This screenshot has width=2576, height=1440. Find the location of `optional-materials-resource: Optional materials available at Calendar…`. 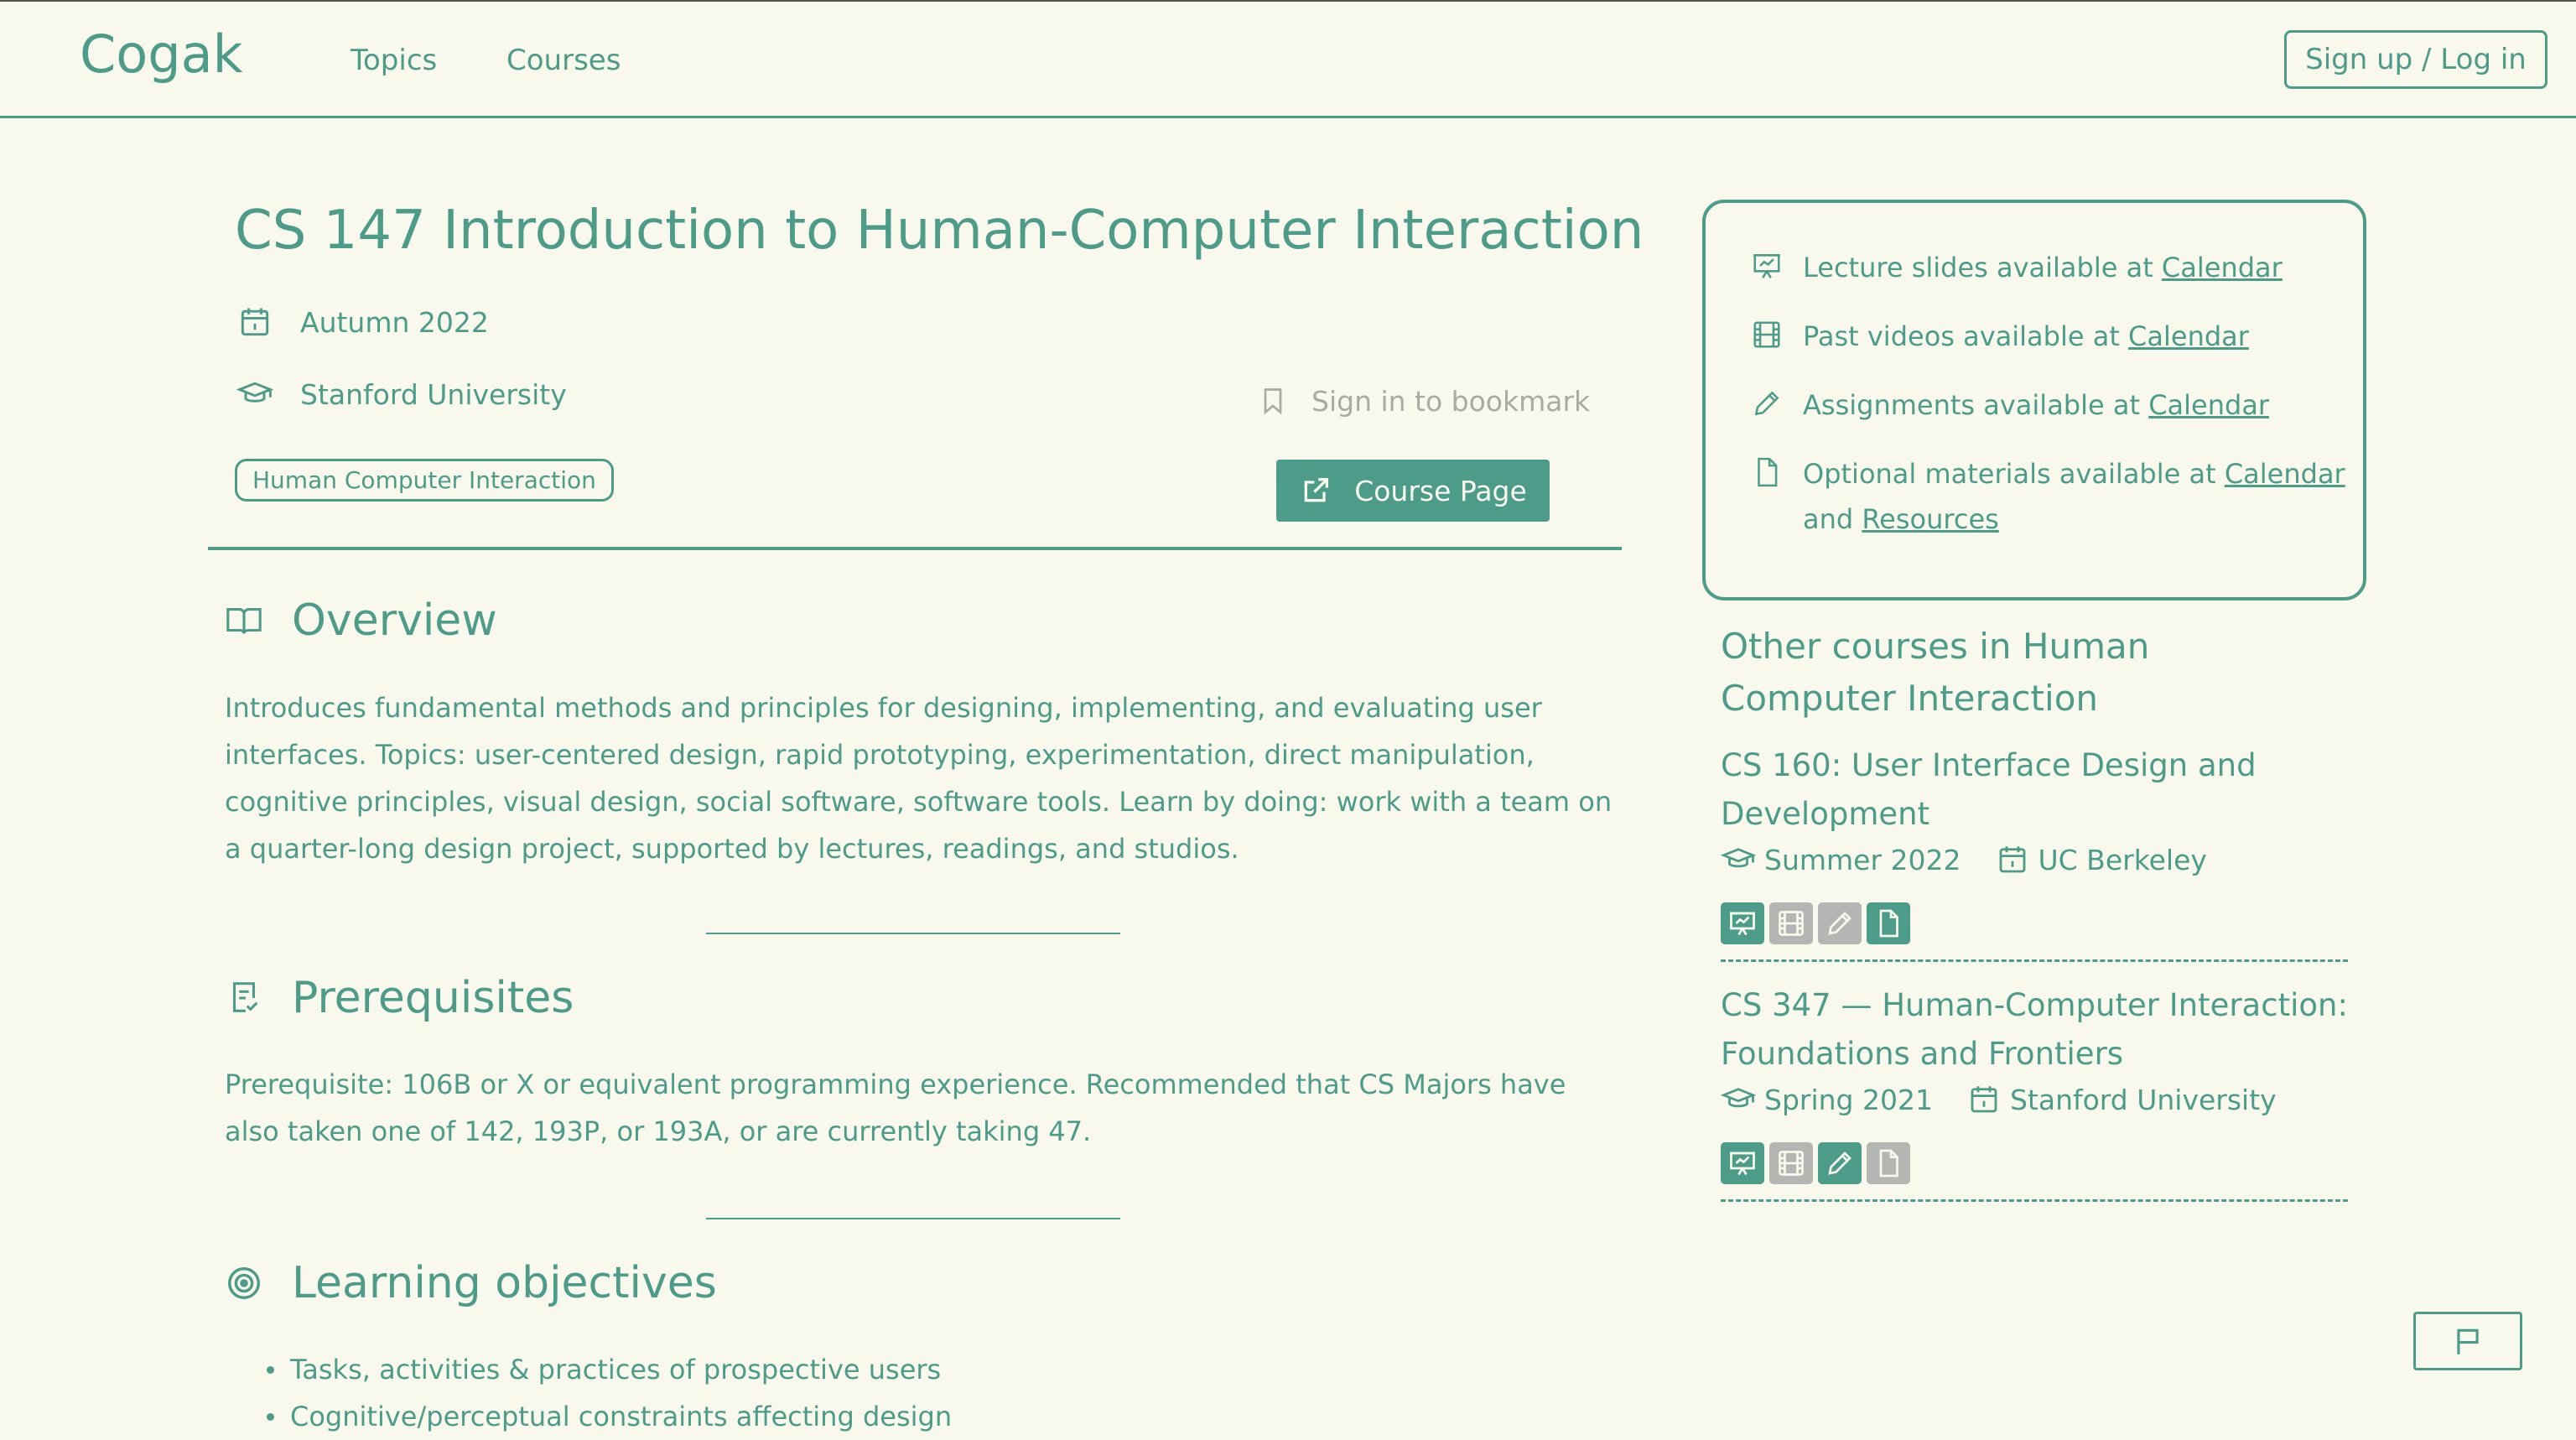

optional-materials-resource: Optional materials available at Calendar… is located at coordinates (2048, 496).